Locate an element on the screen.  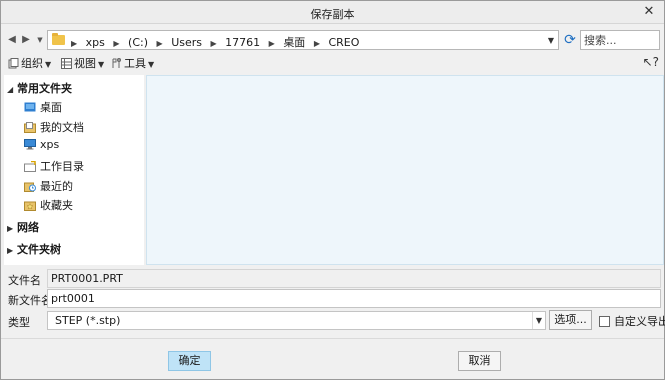
toolbar: 组织 ▼ 视图 ▼ 工具 ▼ ↖? is located at coordinates (332, 63).